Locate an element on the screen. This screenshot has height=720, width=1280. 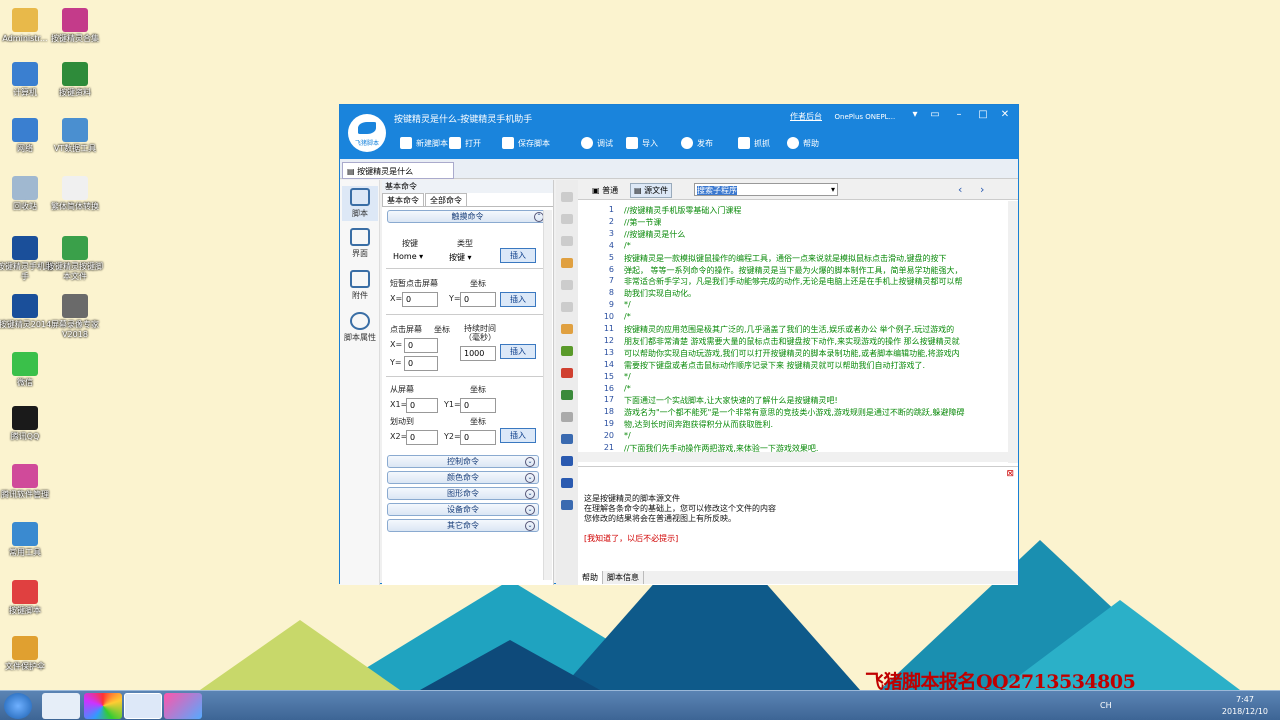
desktop-icon: 常用工具 is located at coordinates (27, 540).